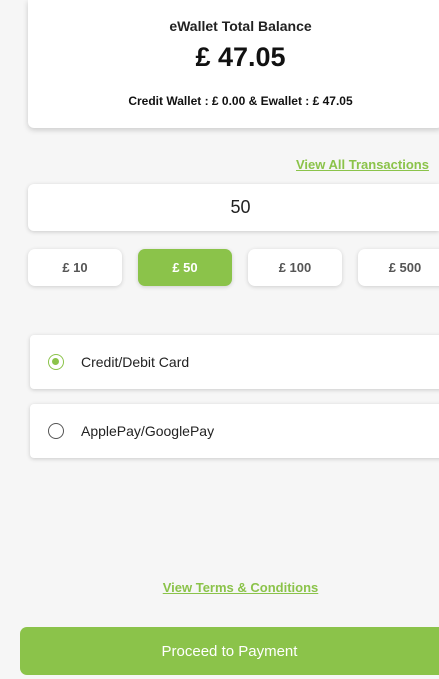 The width and height of the screenshot is (439, 679). I want to click on proceed-to-payment-button: Proceed to Payment, so click(229, 651).